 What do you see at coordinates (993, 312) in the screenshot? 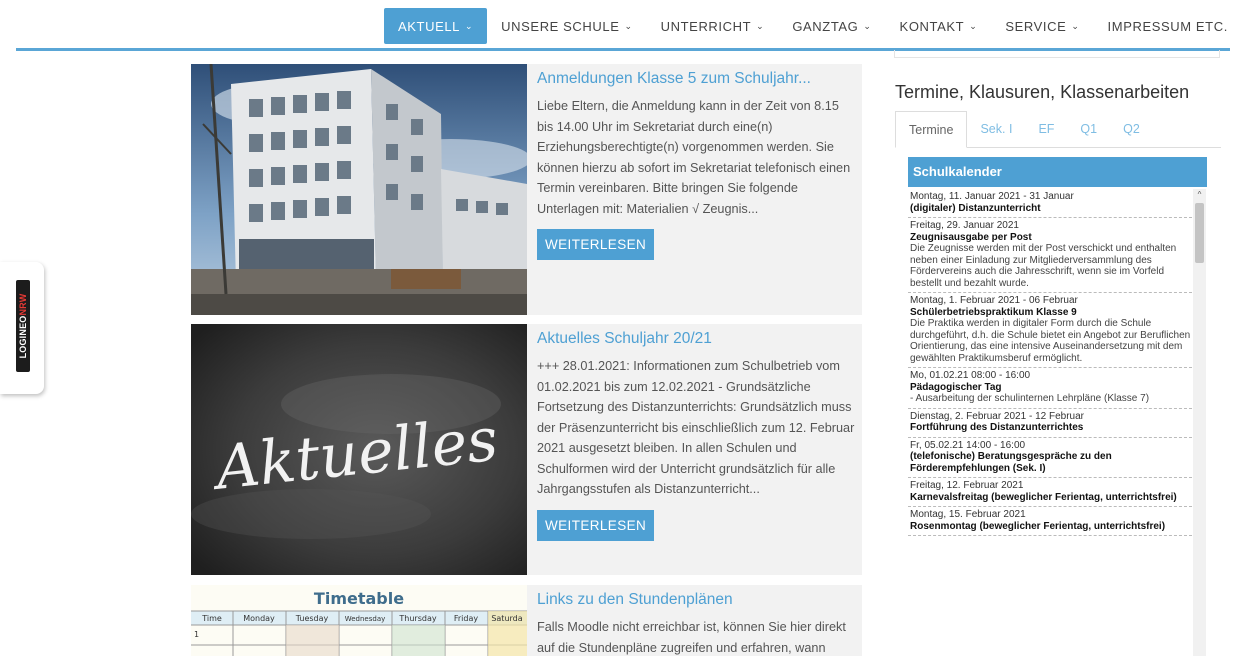
I see `event-title: Schülerbetriebspraktikum Klasse 9` at bounding box center [993, 312].